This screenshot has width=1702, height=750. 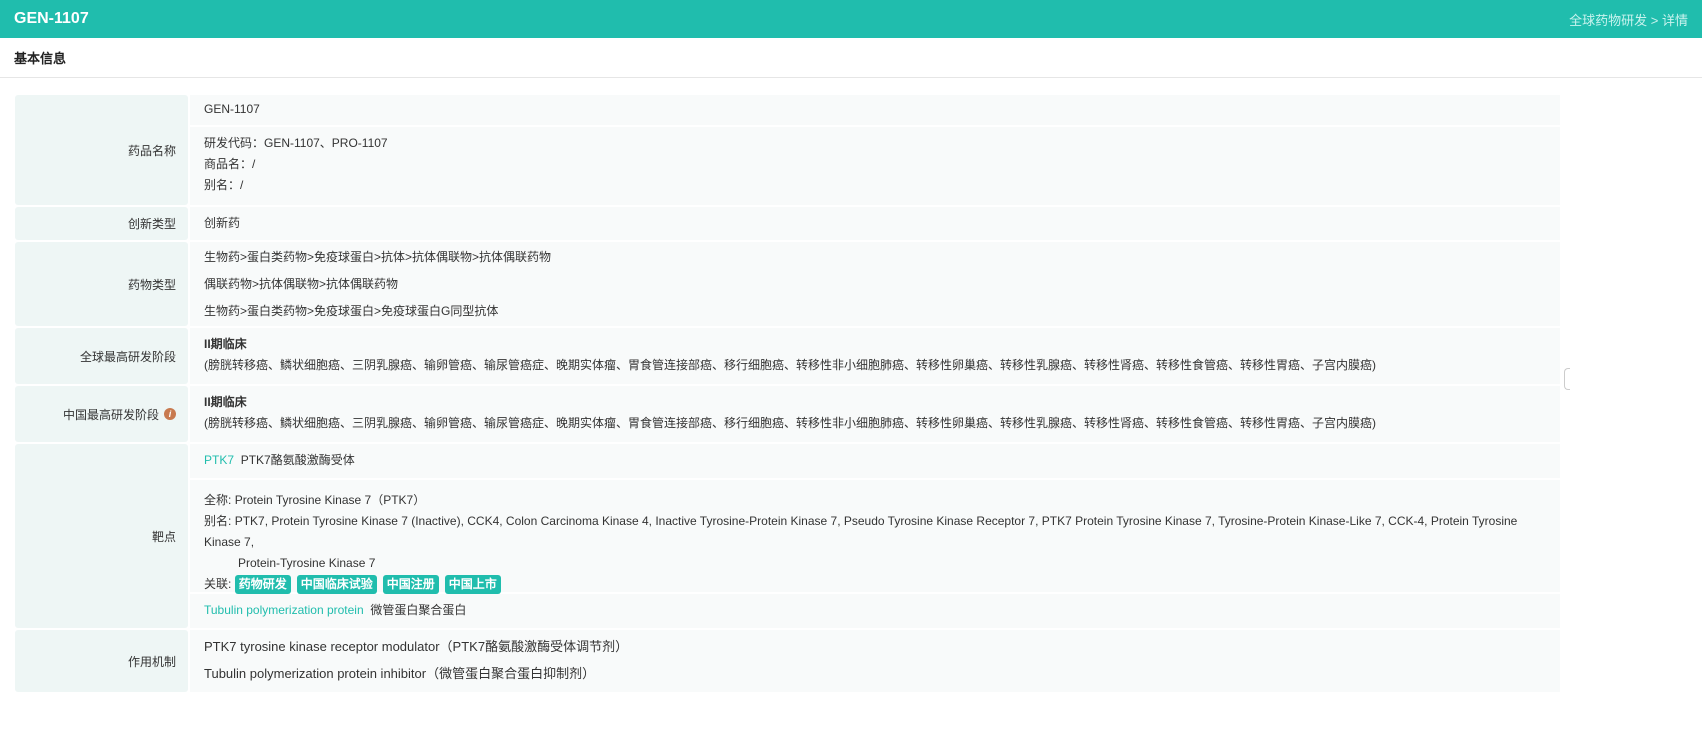 I want to click on side-handle, so click(x=1567, y=379).